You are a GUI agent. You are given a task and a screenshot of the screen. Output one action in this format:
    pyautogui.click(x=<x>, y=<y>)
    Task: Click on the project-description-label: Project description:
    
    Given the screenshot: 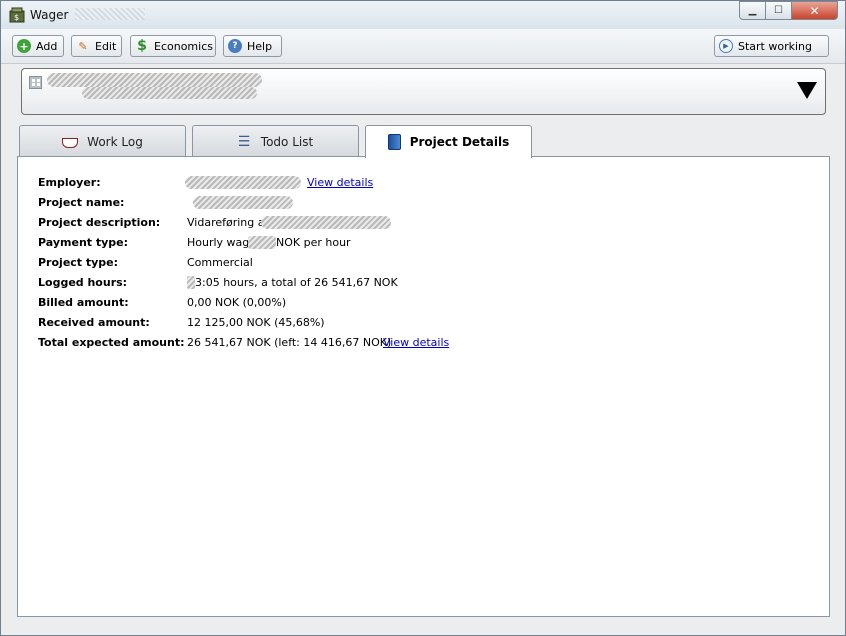 What is the action you would take?
    pyautogui.click(x=99, y=222)
    